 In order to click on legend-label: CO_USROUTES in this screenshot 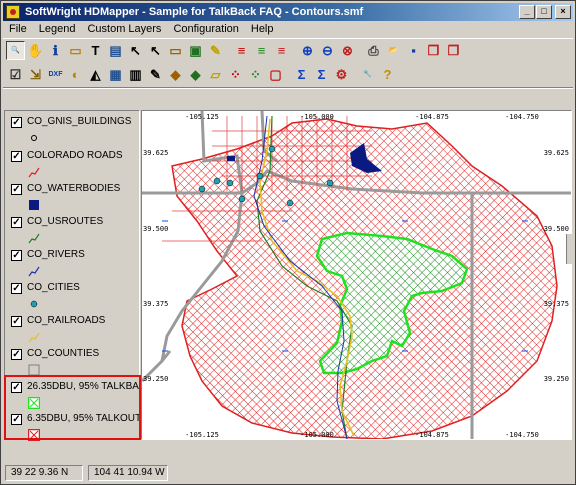, I will do `click(65, 221)`.